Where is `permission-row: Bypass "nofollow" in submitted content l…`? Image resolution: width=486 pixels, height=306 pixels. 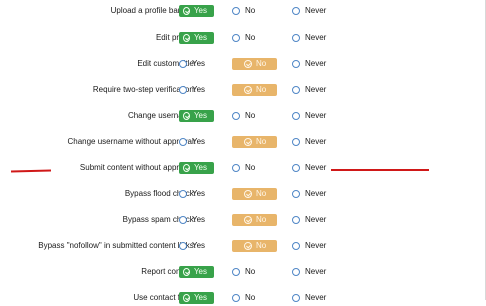
permission-row: Bypass "nofollow" in submitted content l… is located at coordinates (243, 246).